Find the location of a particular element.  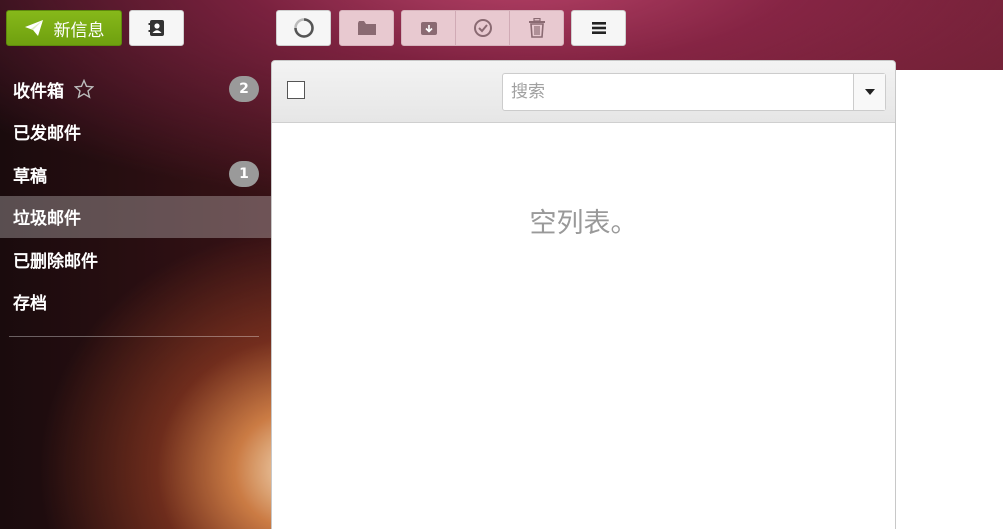

search-options-button is located at coordinates (869, 92).